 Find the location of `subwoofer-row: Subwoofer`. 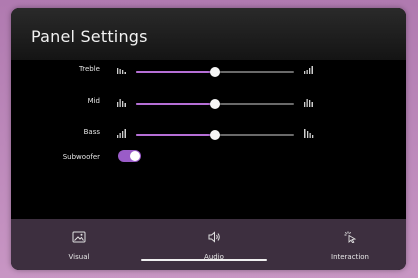

subwoofer-row: Subwoofer is located at coordinates (208, 158).